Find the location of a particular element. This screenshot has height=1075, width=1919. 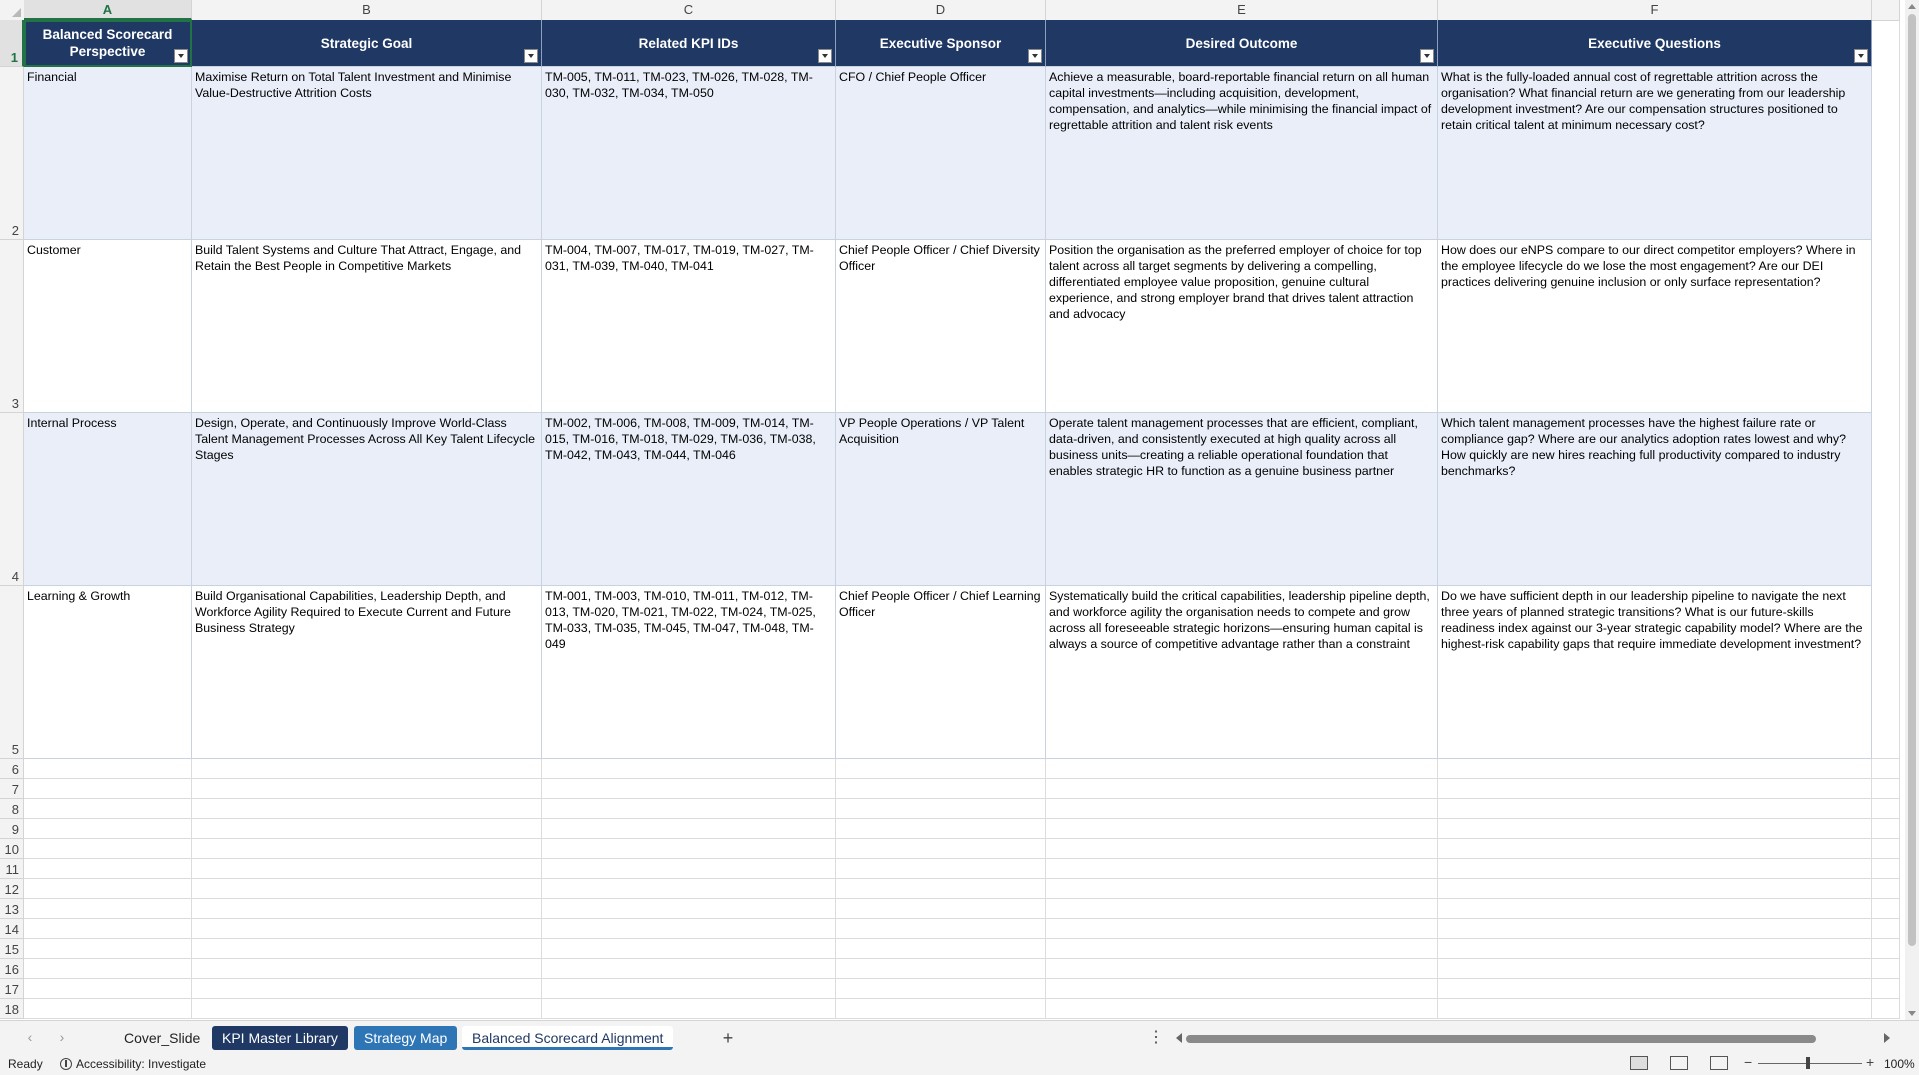

header-cell-sponsor: Executive Sponsor is located at coordinates (941, 43).